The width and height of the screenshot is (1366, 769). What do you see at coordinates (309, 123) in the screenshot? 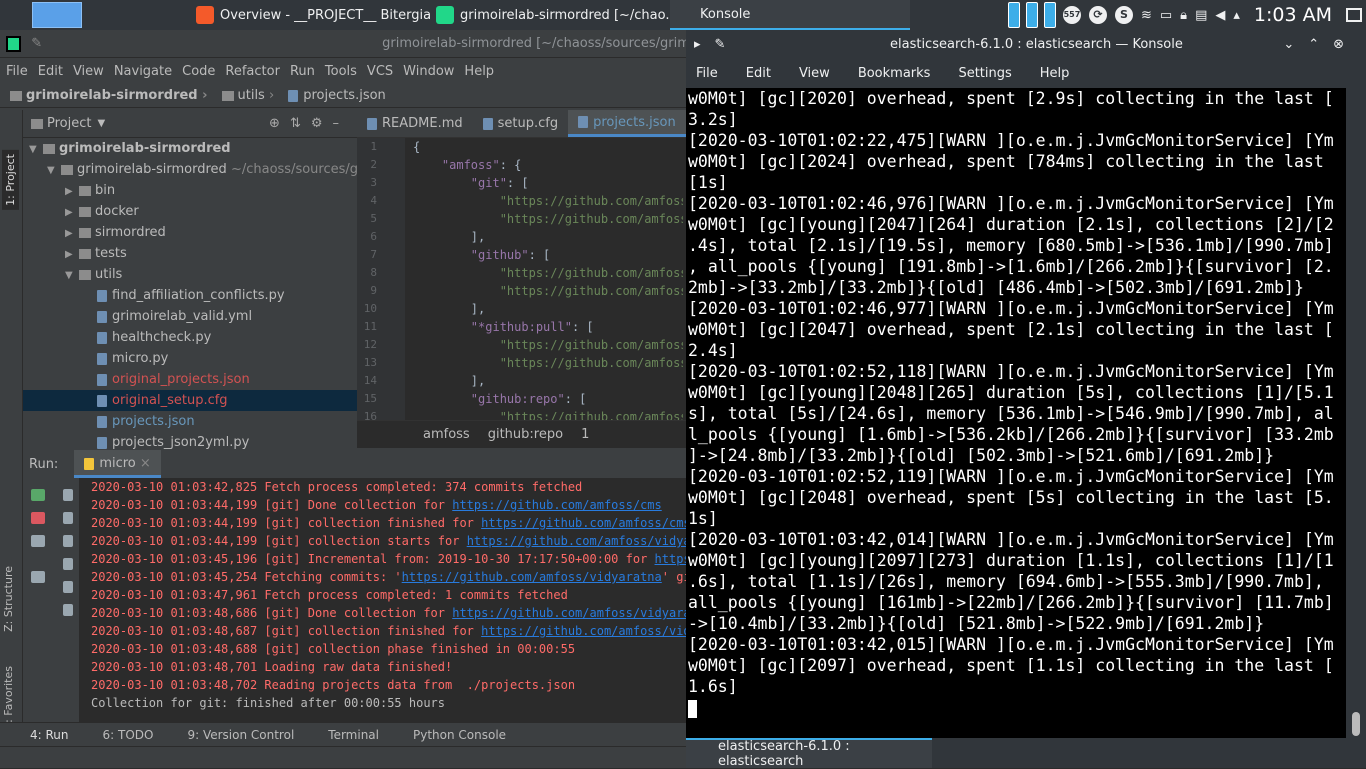
I see `panel-tools: ⊕⇅⚙–` at bounding box center [309, 123].